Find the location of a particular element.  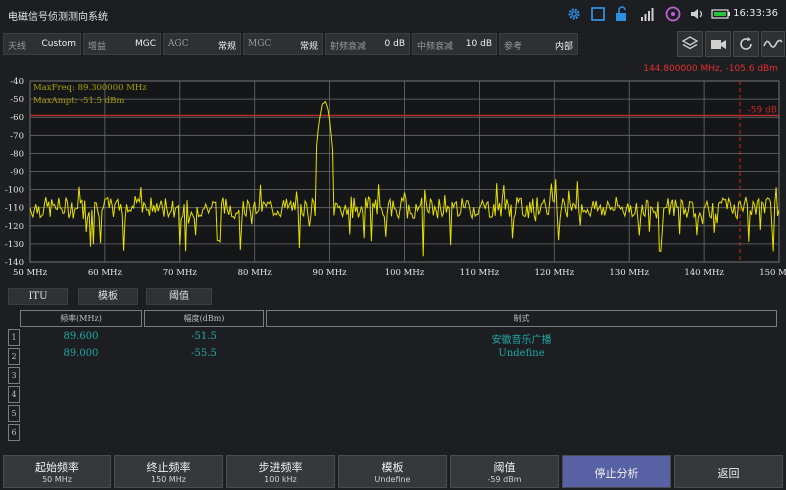

param-if-attenuation: 中频衰减 10 dB is located at coordinates (454, 44).